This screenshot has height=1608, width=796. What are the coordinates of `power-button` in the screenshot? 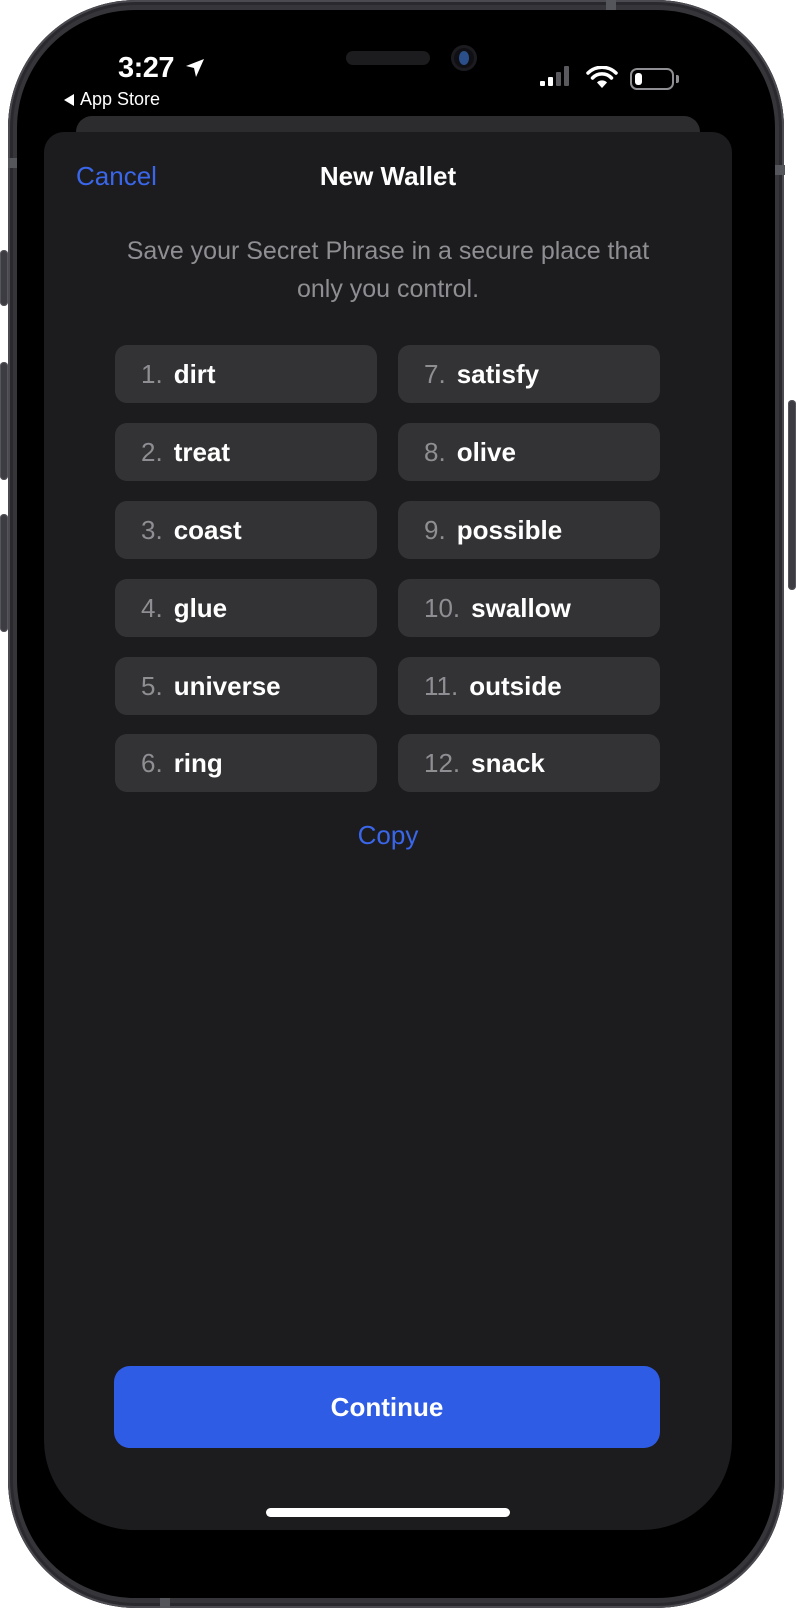 It's located at (792, 495).